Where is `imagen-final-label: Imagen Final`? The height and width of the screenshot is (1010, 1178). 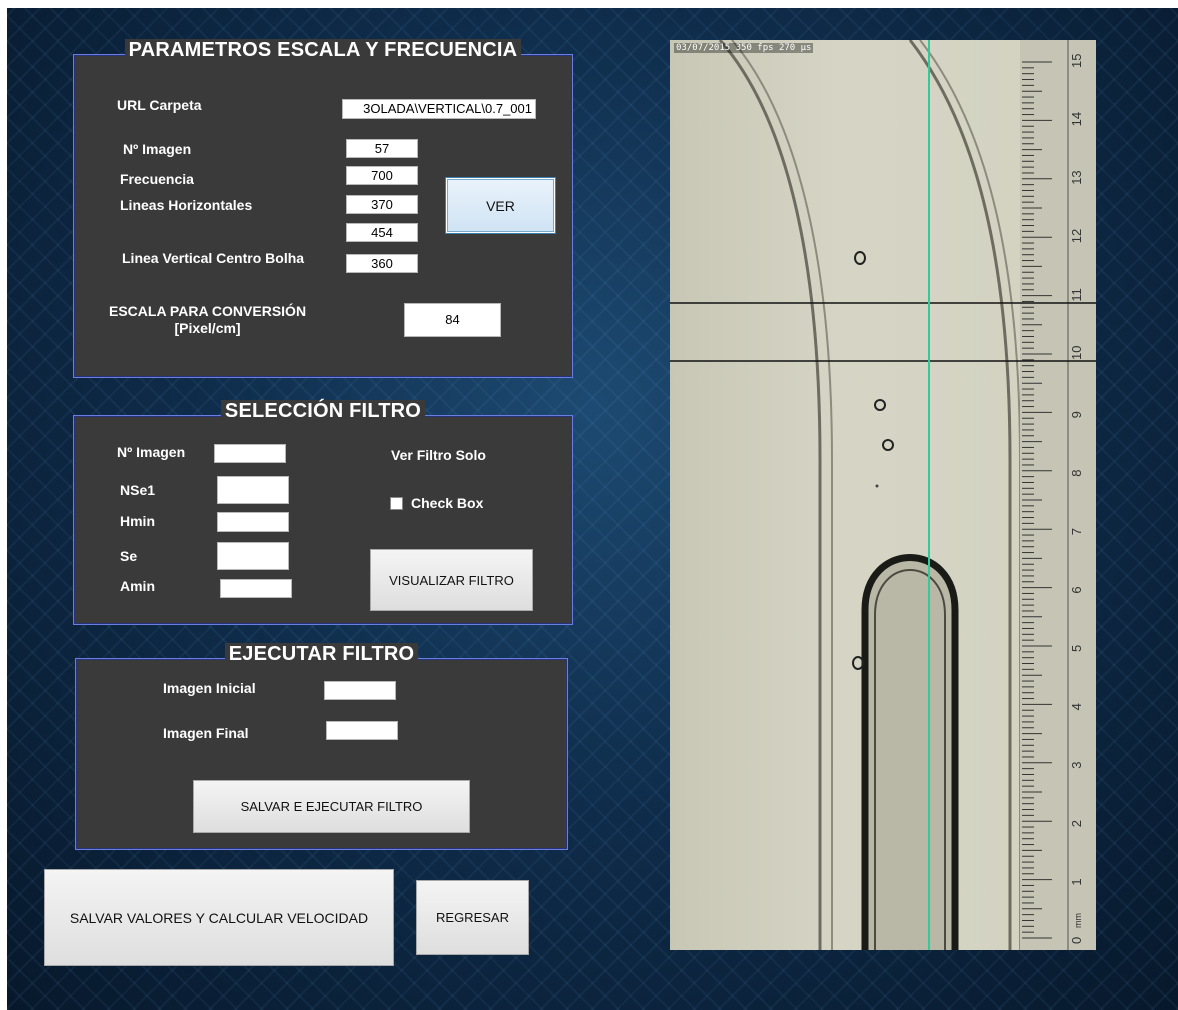
imagen-final-label: Imagen Final is located at coordinates (206, 733).